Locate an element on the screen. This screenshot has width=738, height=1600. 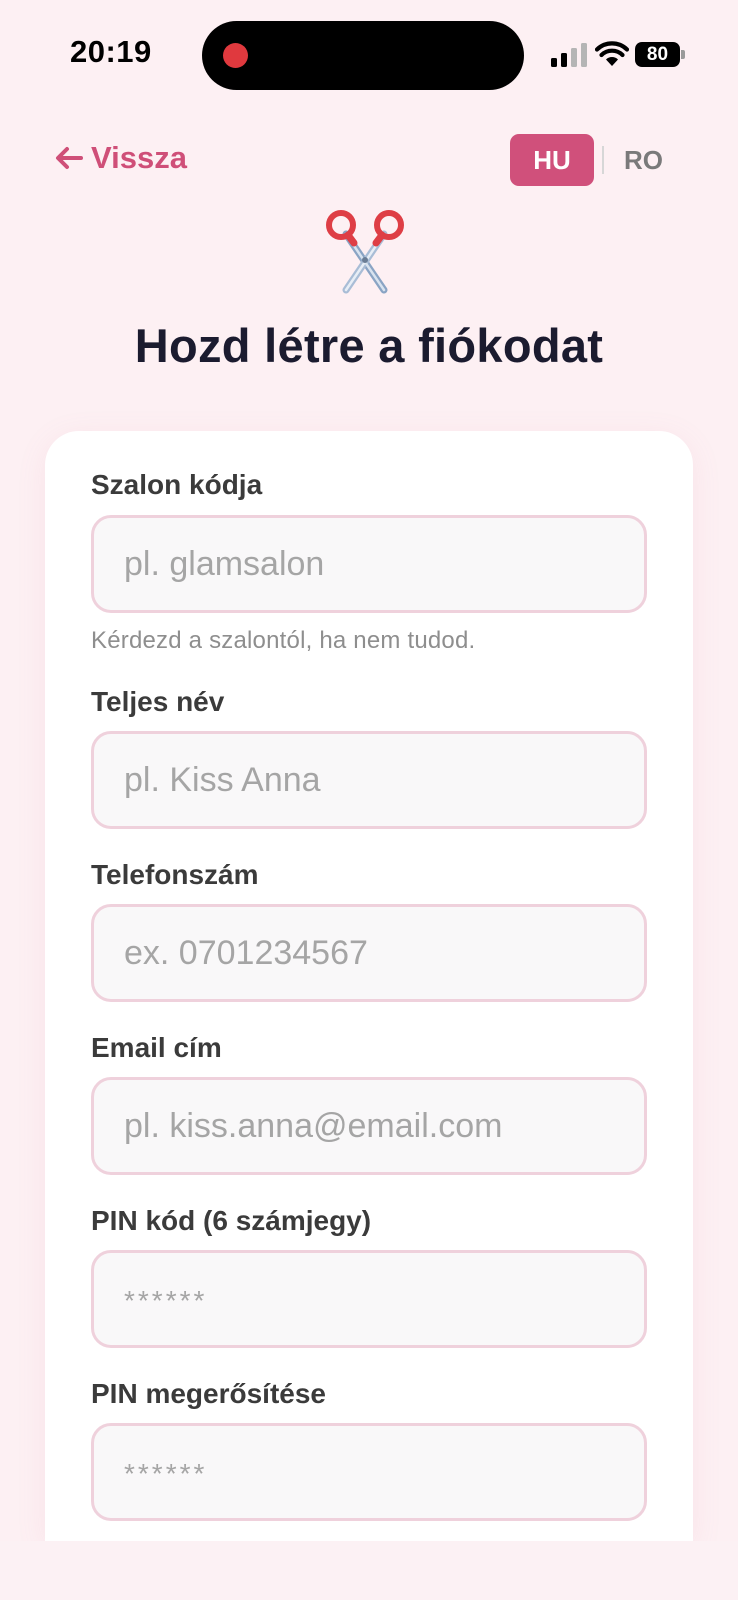
battery-level: 80 is located at coordinates (657, 54).